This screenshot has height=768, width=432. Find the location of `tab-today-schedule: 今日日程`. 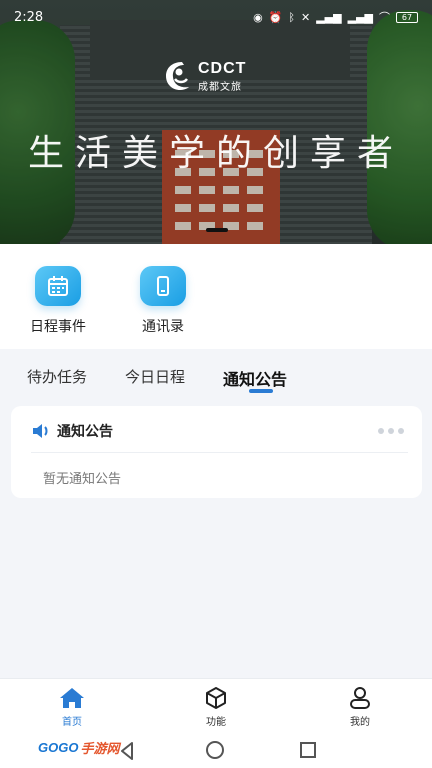

tab-today-schedule: 今日日程 is located at coordinates (155, 376).